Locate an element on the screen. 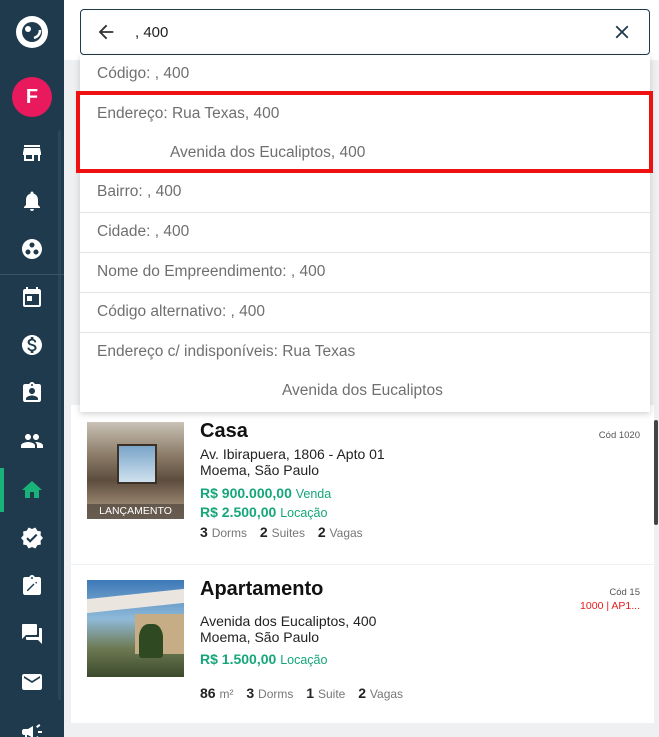  sidebar-item-chat is located at coordinates (32, 634).